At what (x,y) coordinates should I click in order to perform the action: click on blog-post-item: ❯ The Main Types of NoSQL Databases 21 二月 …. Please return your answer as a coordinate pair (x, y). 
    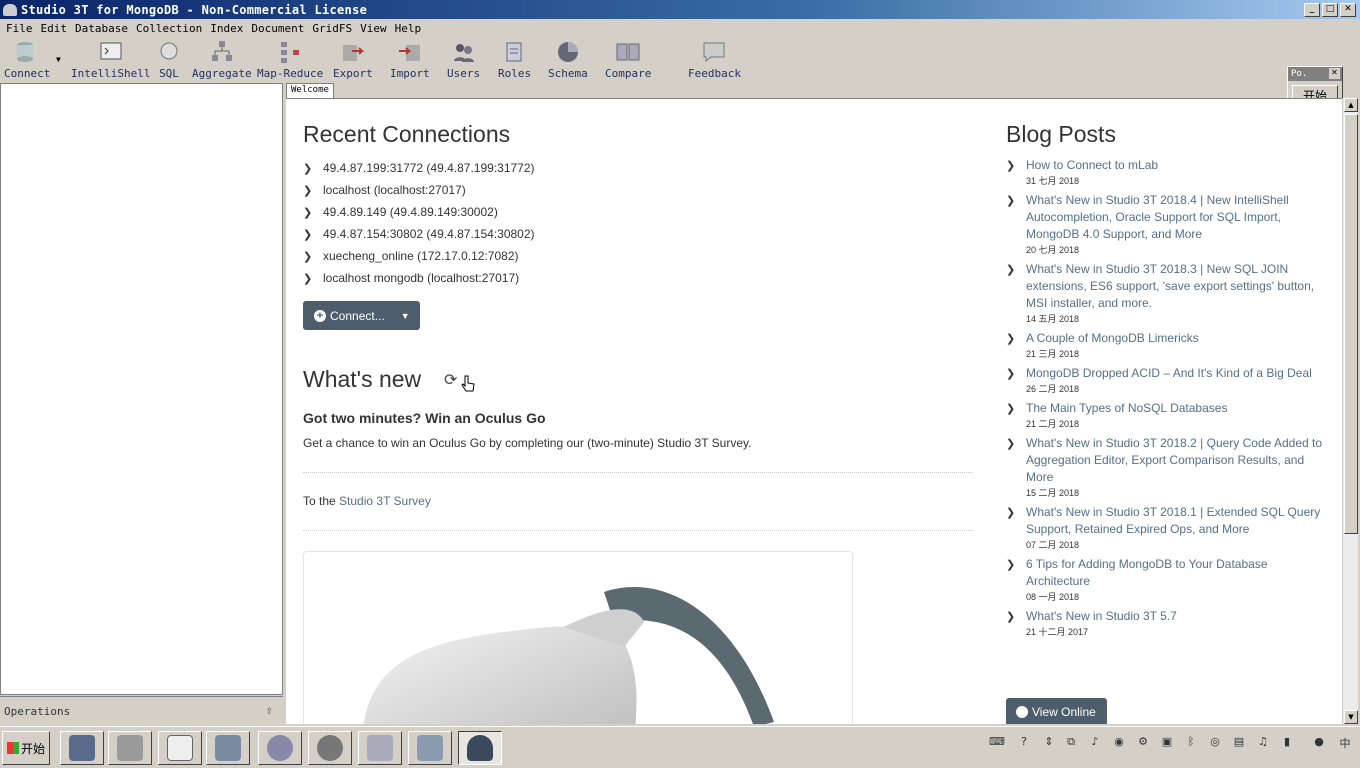
    Looking at the image, I should click on (1166, 415).